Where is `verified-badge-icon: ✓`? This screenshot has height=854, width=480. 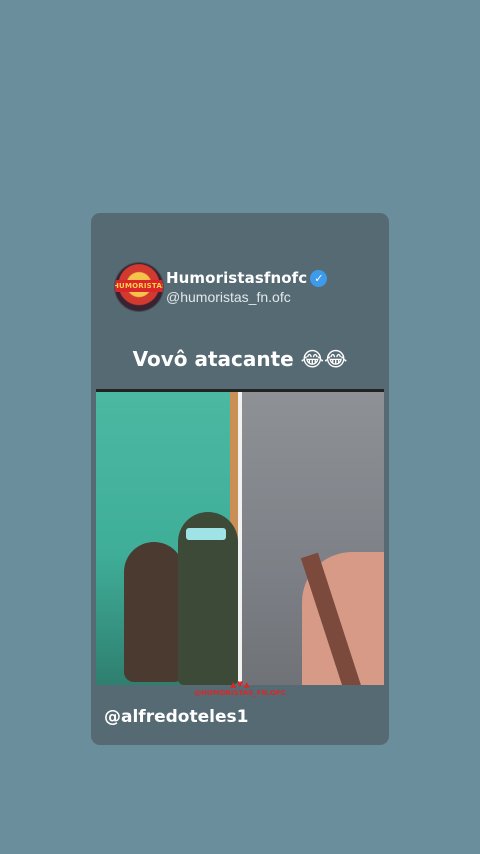
verified-badge-icon: ✓ is located at coordinates (319, 278).